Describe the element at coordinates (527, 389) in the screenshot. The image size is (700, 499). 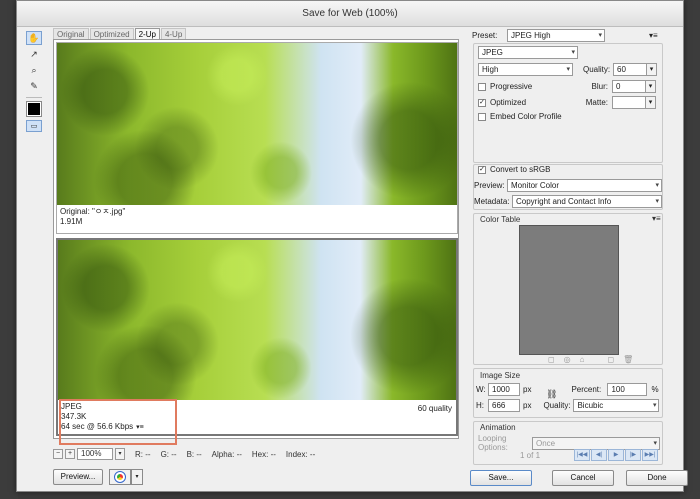
I see `width-unit: px` at that location.